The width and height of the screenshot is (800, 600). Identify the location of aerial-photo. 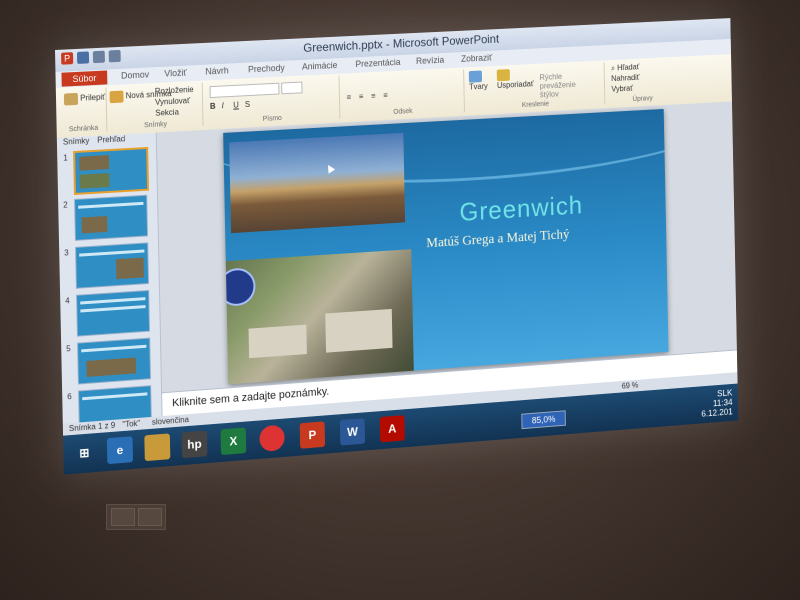
(318, 317).